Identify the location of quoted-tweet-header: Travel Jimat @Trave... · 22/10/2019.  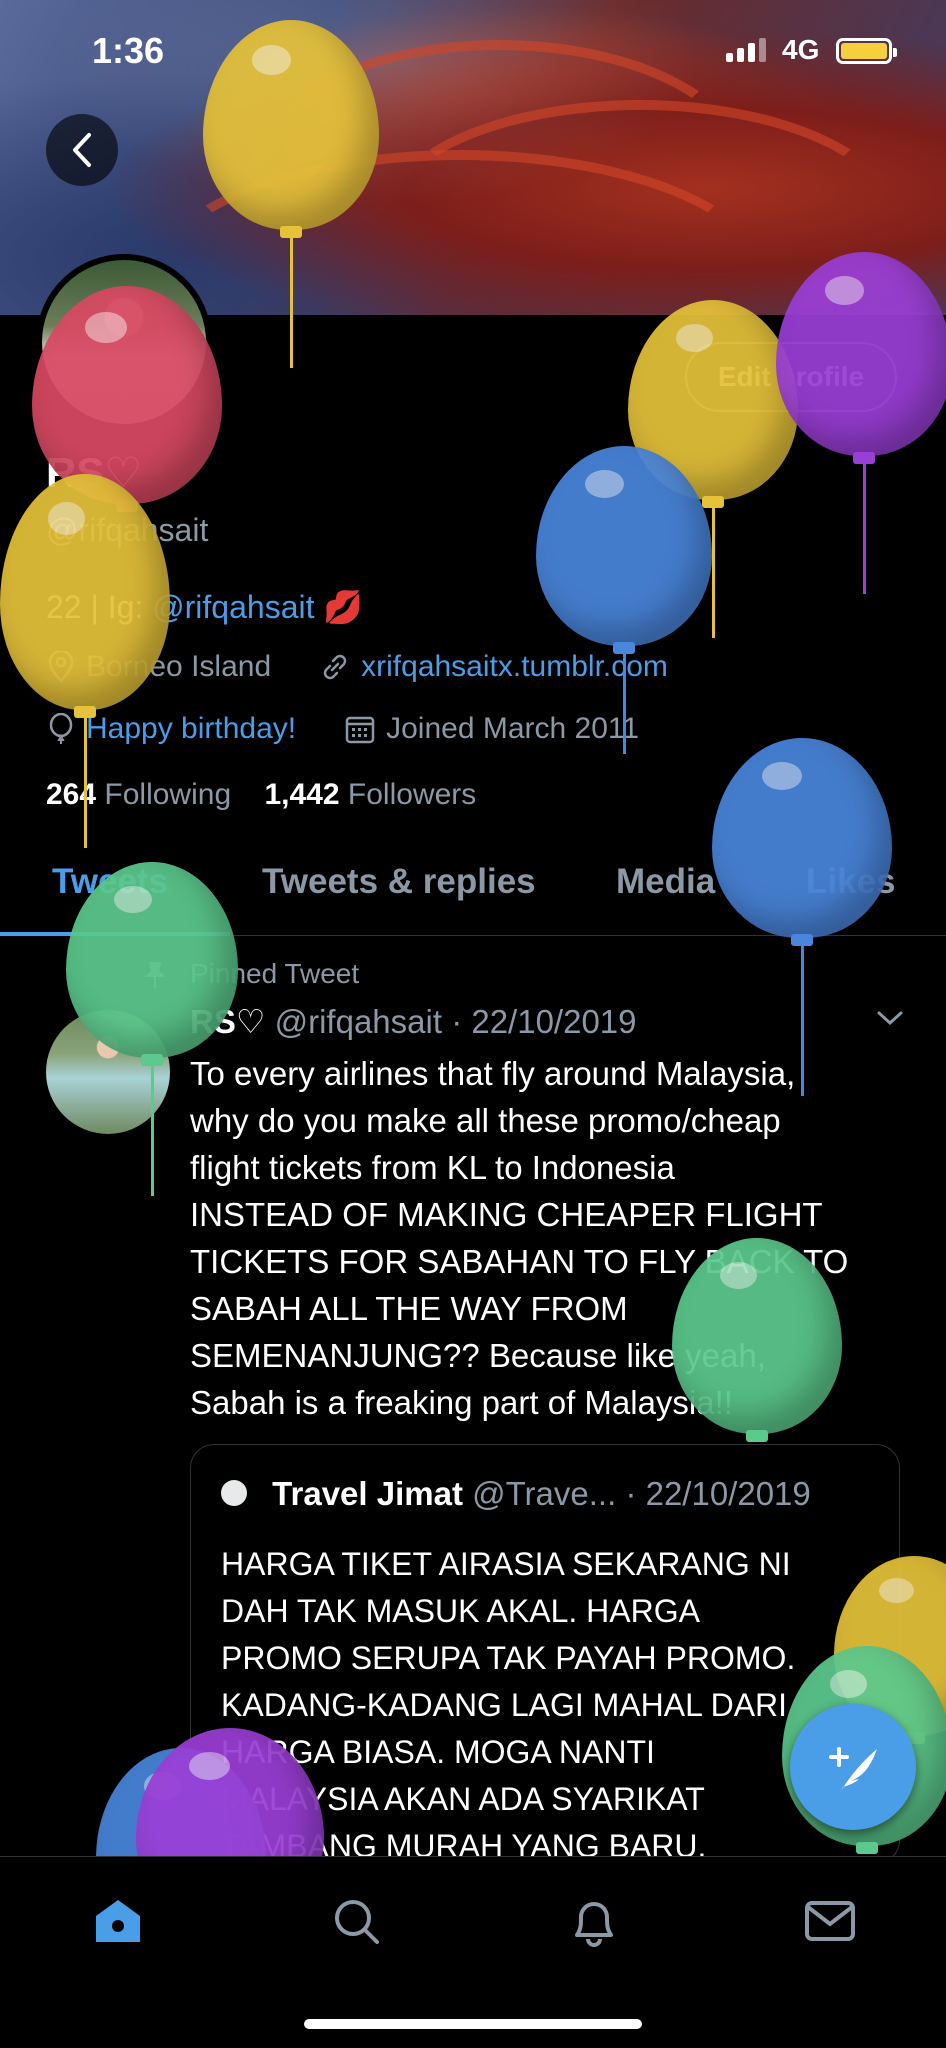
(516, 1494).